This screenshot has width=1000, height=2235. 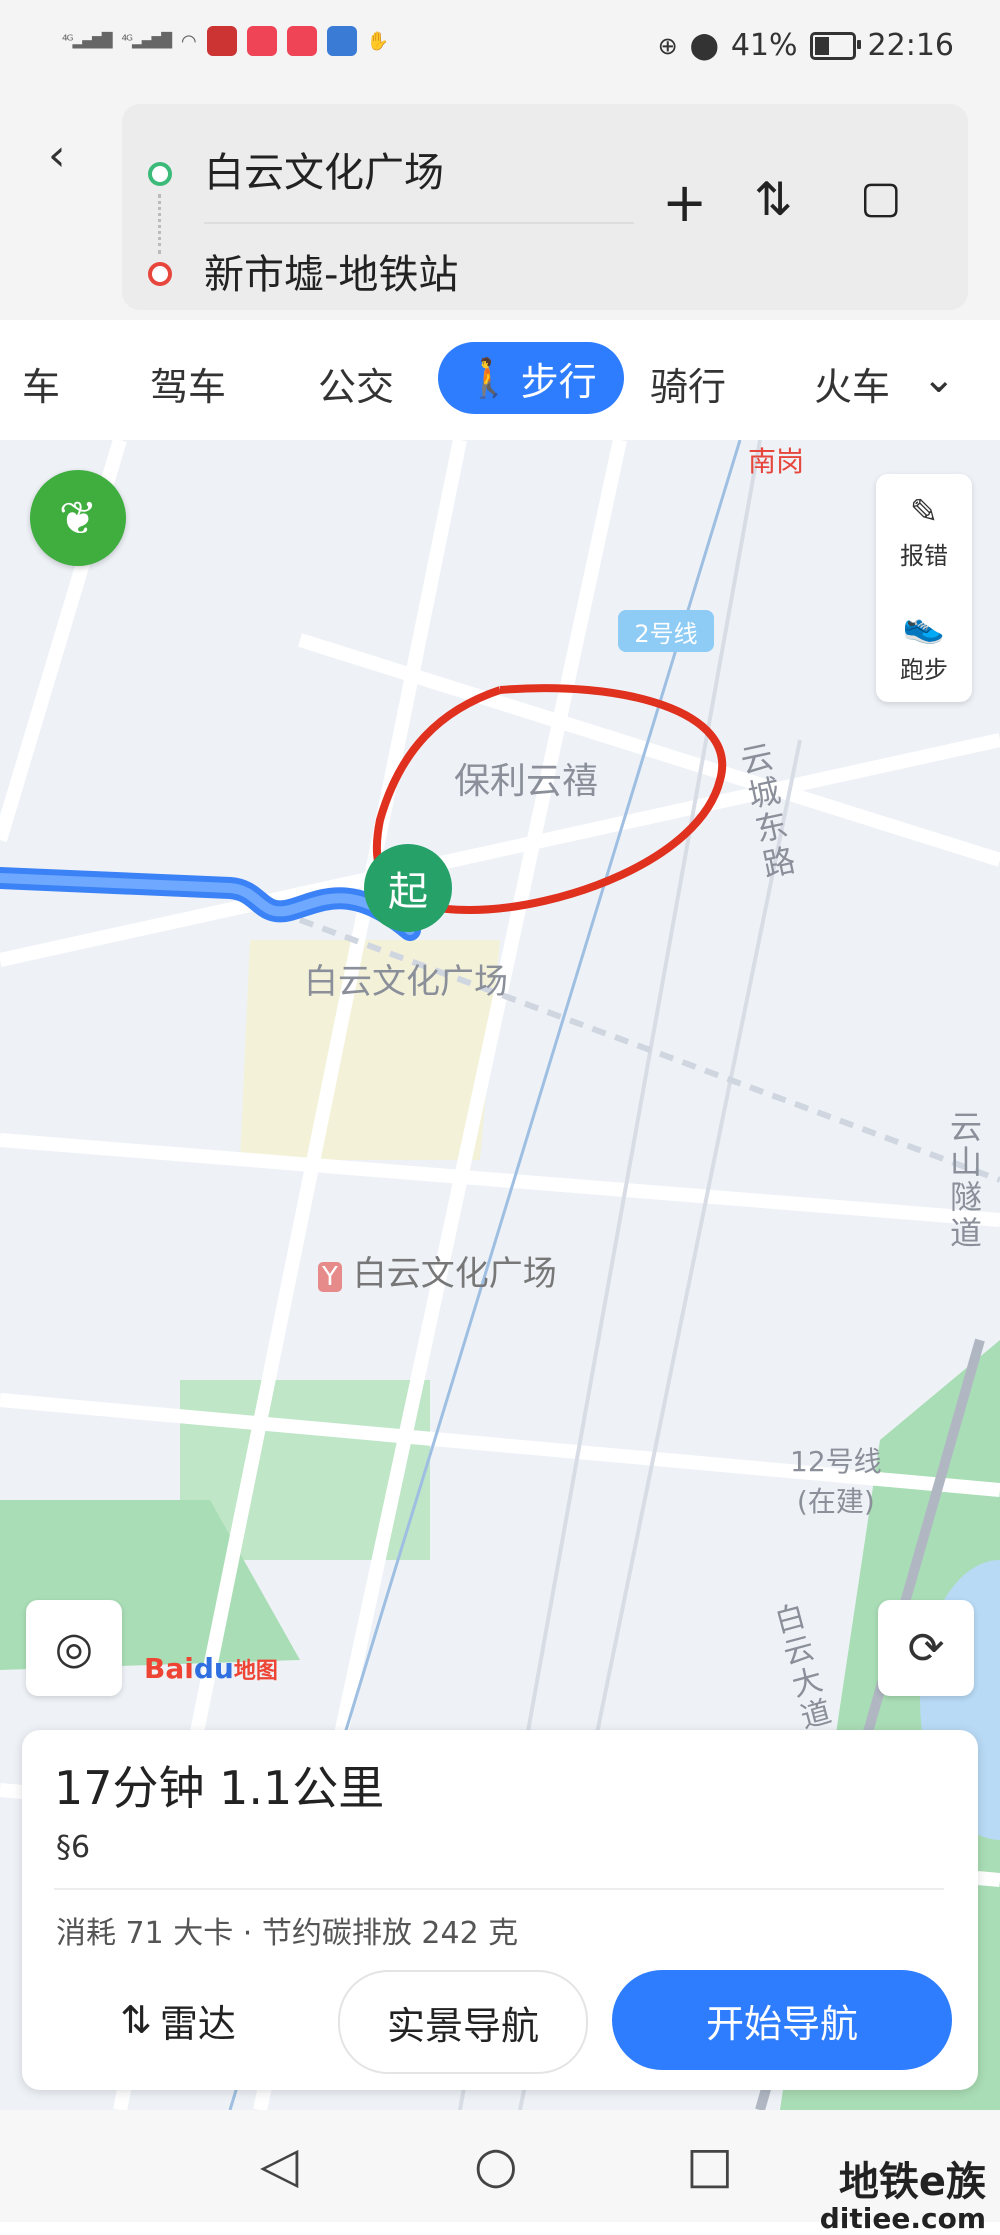 What do you see at coordinates (910, 45) in the screenshot?
I see `clock: 22:16` at bounding box center [910, 45].